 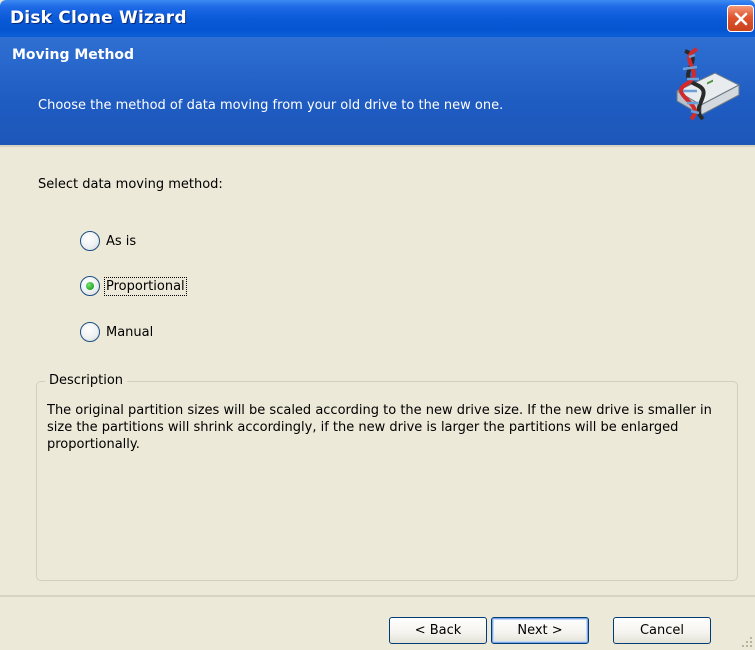 What do you see at coordinates (121, 241) in the screenshot?
I see `option-as-is-label: As is` at bounding box center [121, 241].